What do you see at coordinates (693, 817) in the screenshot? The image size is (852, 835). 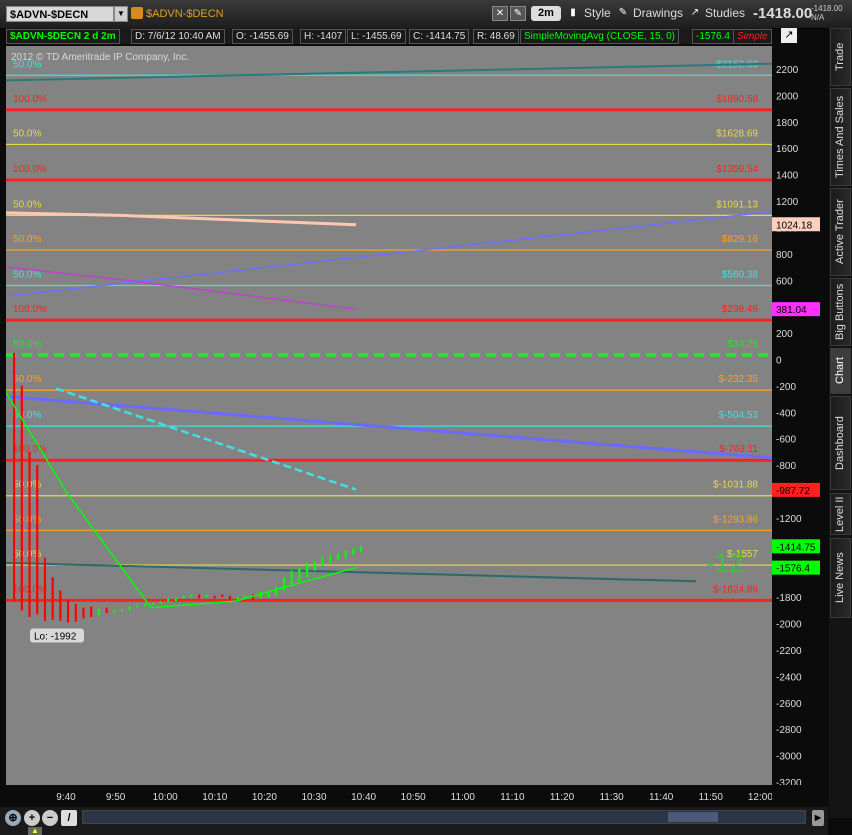 I see `scrollbar-thumb` at bounding box center [693, 817].